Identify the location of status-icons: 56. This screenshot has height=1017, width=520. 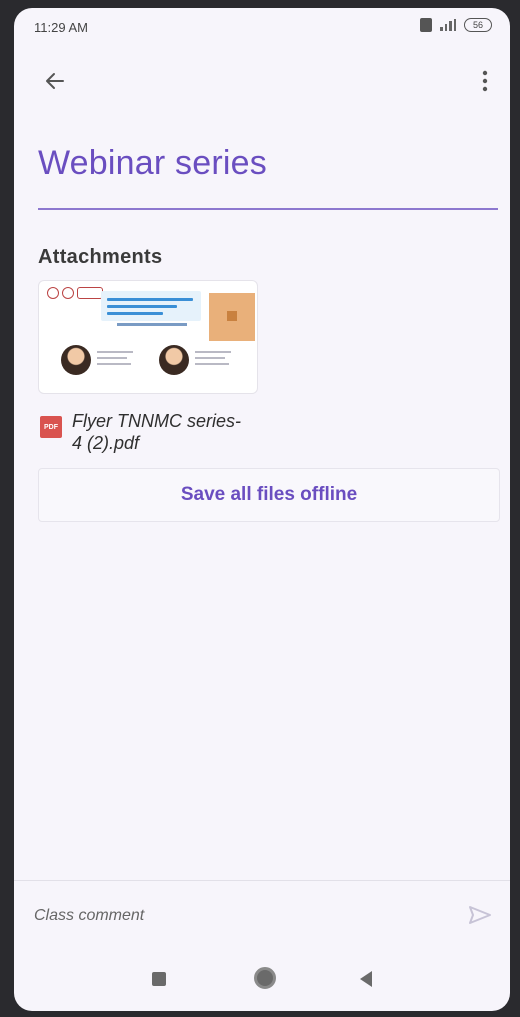
(456, 25).